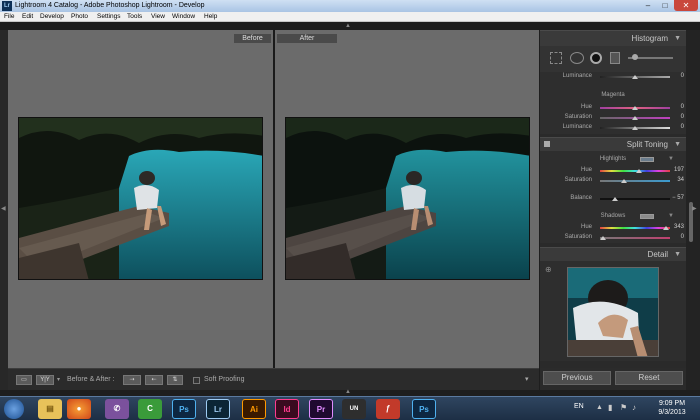 This screenshot has width=700, height=420. I want to click on photoshop-icon: Ps, so click(184, 409).